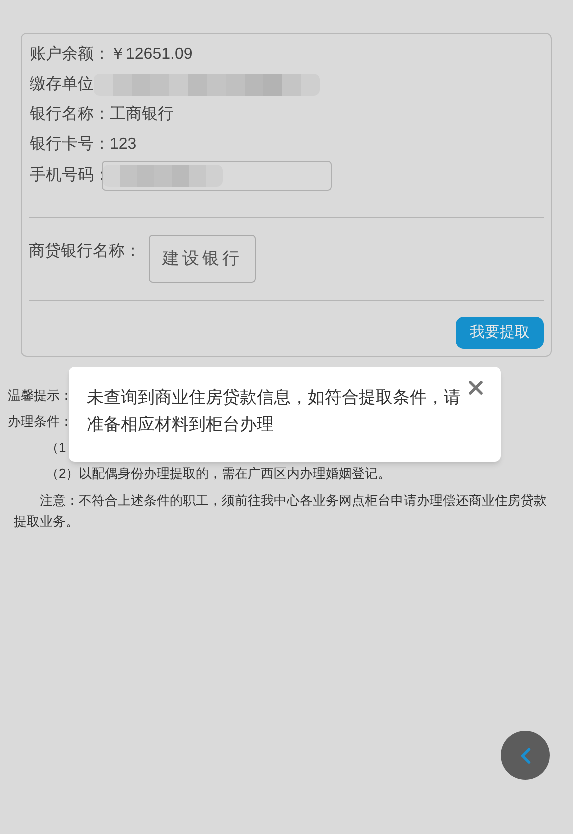 The image size is (573, 834). I want to click on field-label: 商贷银行名称：, so click(85, 252).